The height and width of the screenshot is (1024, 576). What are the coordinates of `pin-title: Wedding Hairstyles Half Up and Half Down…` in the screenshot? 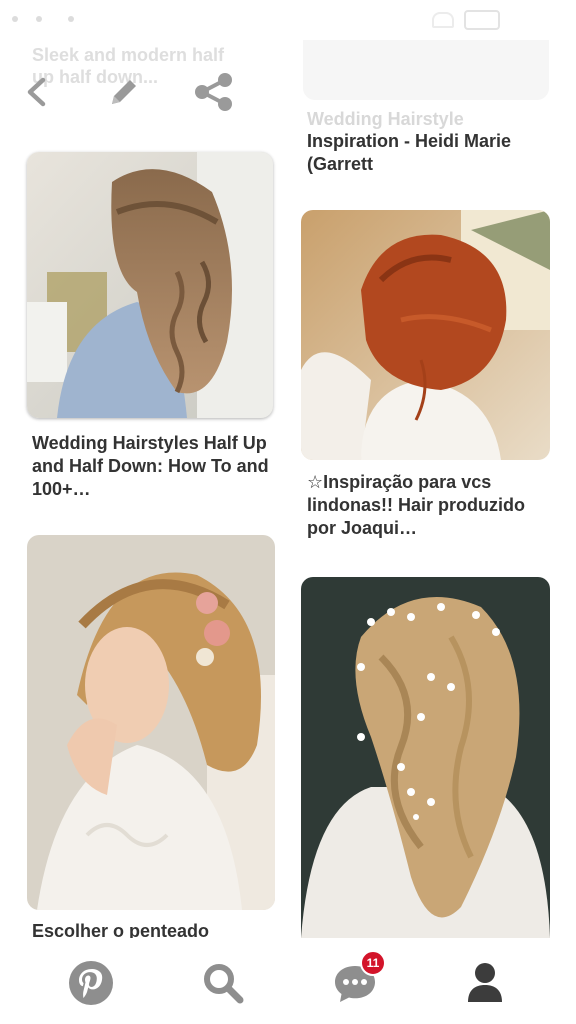 It's located at (152, 466).